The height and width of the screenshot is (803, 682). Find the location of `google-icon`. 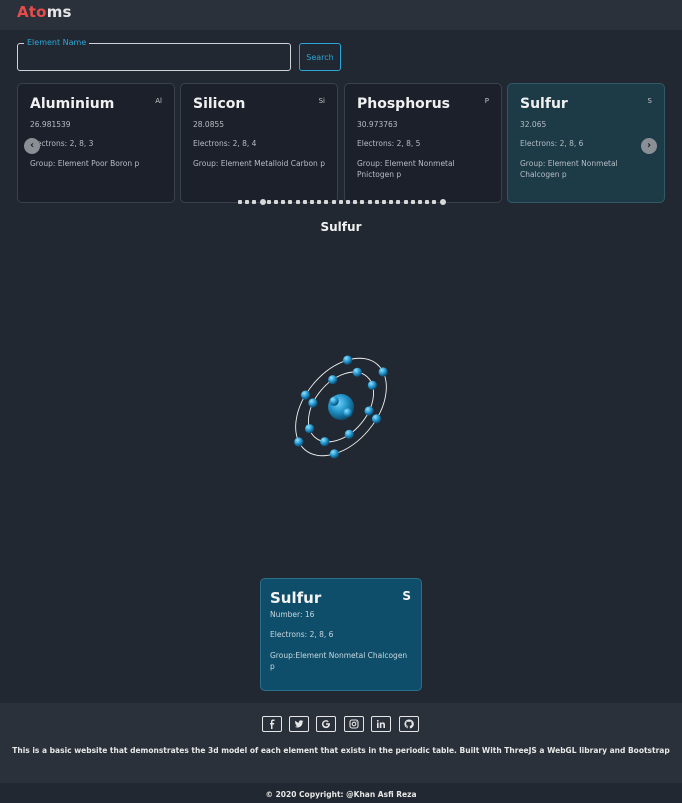

google-icon is located at coordinates (326, 724).